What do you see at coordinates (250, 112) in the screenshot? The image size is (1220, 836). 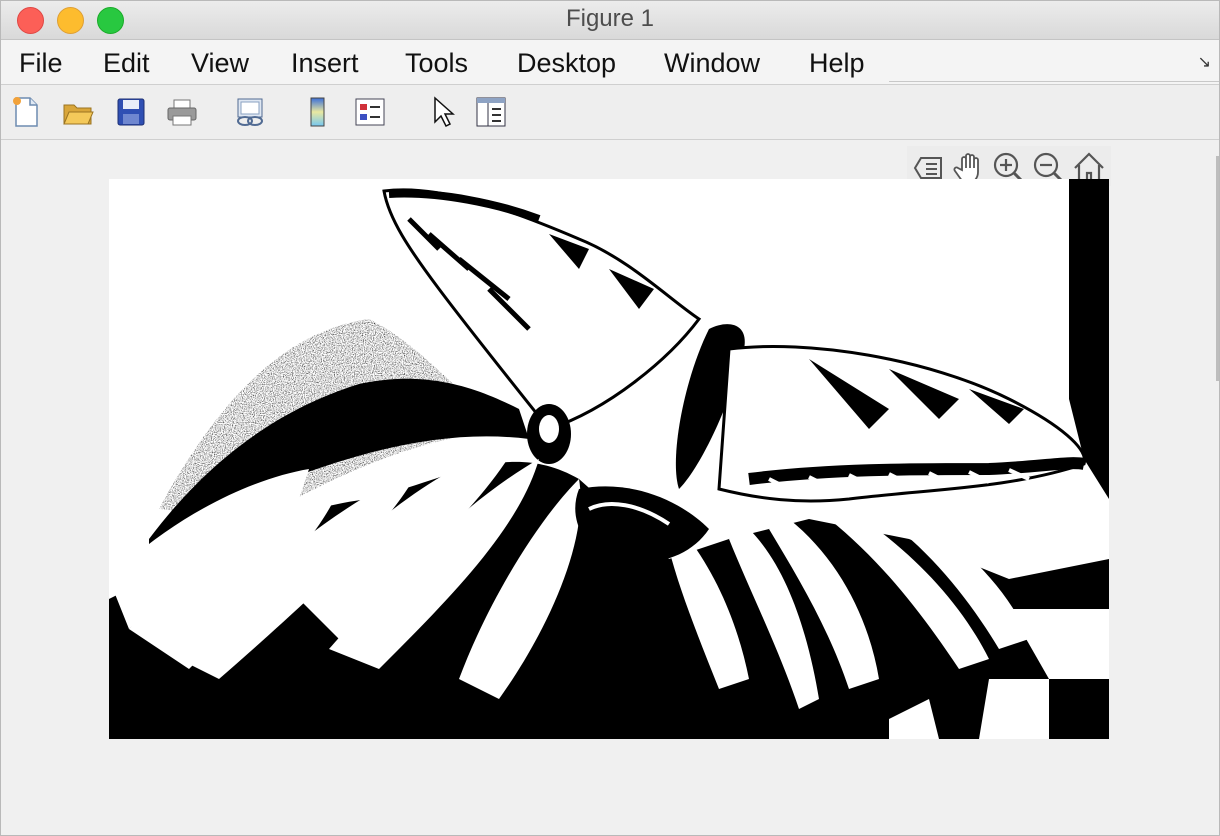 I see `link-plot-icon` at bounding box center [250, 112].